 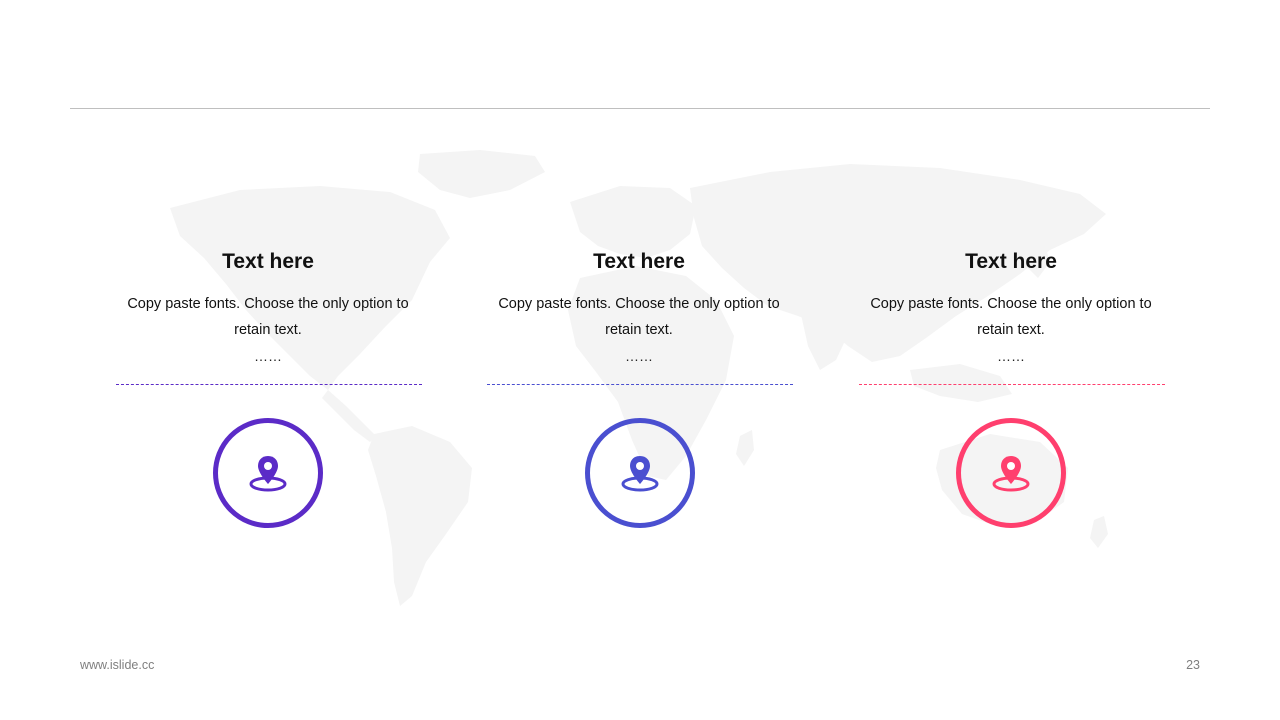 I want to click on page-number: 23, so click(x=1193, y=665).